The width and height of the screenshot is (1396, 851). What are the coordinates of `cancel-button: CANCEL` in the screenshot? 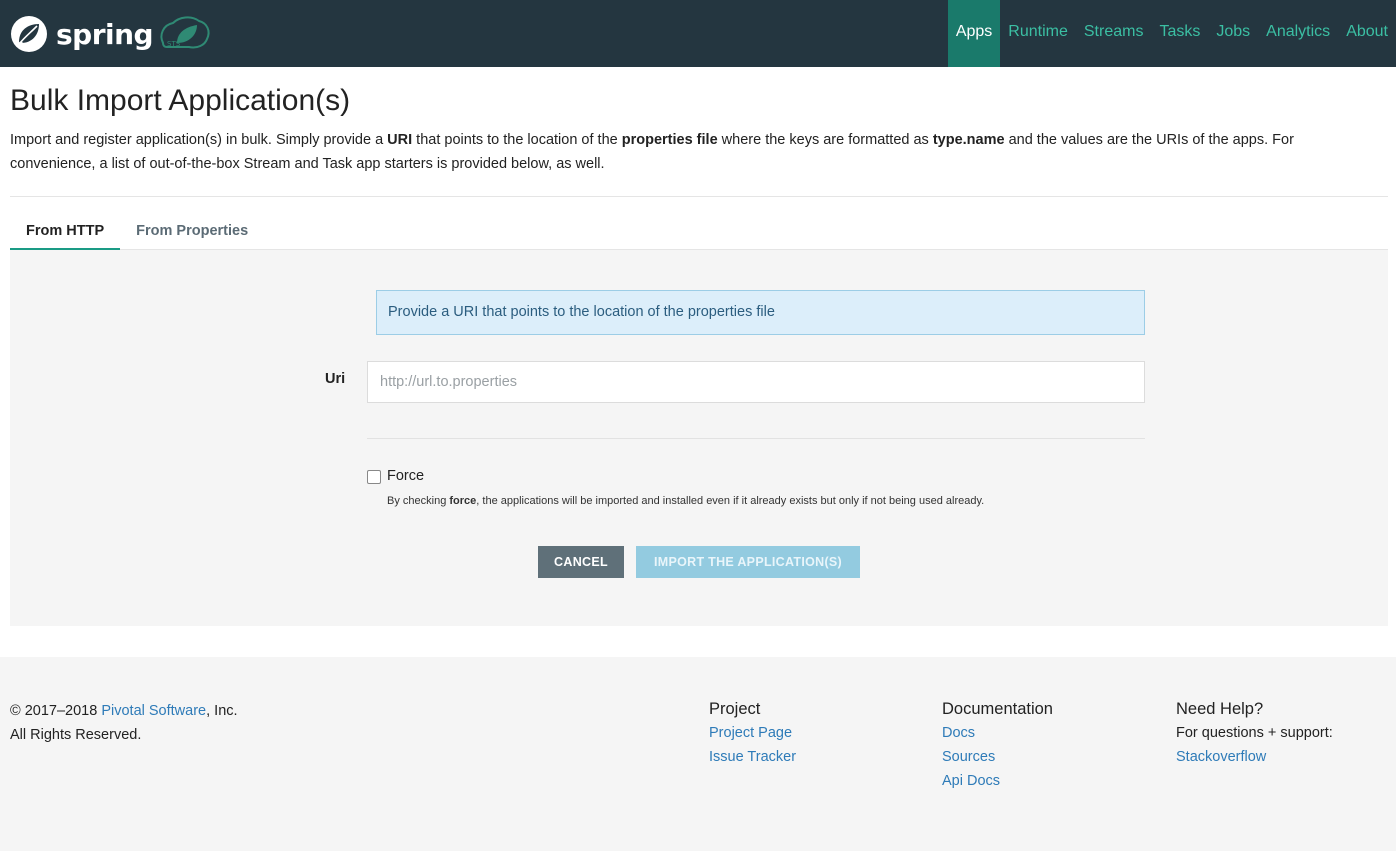 It's located at (581, 562).